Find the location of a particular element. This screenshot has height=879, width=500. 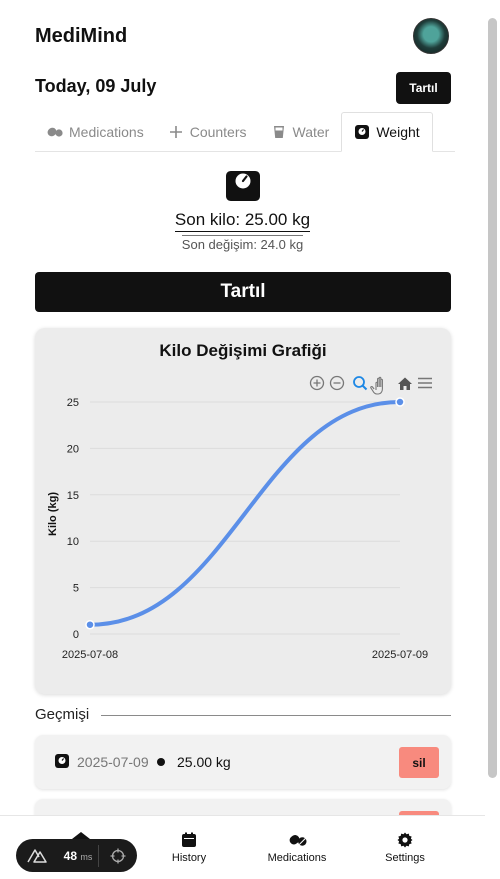

history-row: 2025-07-09 25.00 kg sil is located at coordinates (243, 762).